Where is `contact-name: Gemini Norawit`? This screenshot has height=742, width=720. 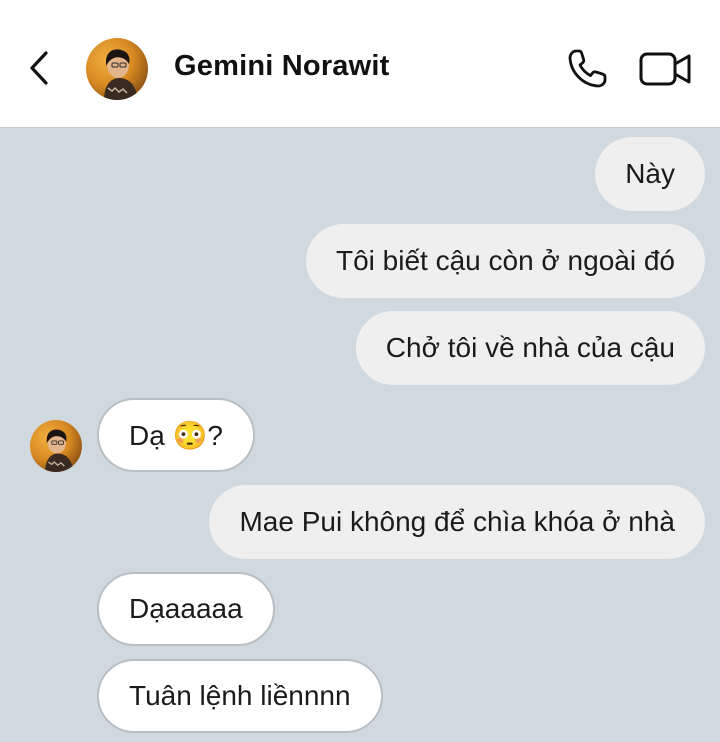
contact-name: Gemini Norawit is located at coordinates (282, 66).